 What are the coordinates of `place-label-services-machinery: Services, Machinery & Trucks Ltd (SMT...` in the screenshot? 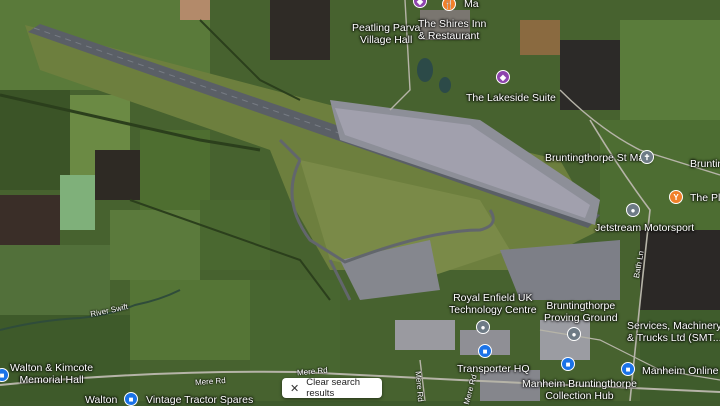 It's located at (673, 332).